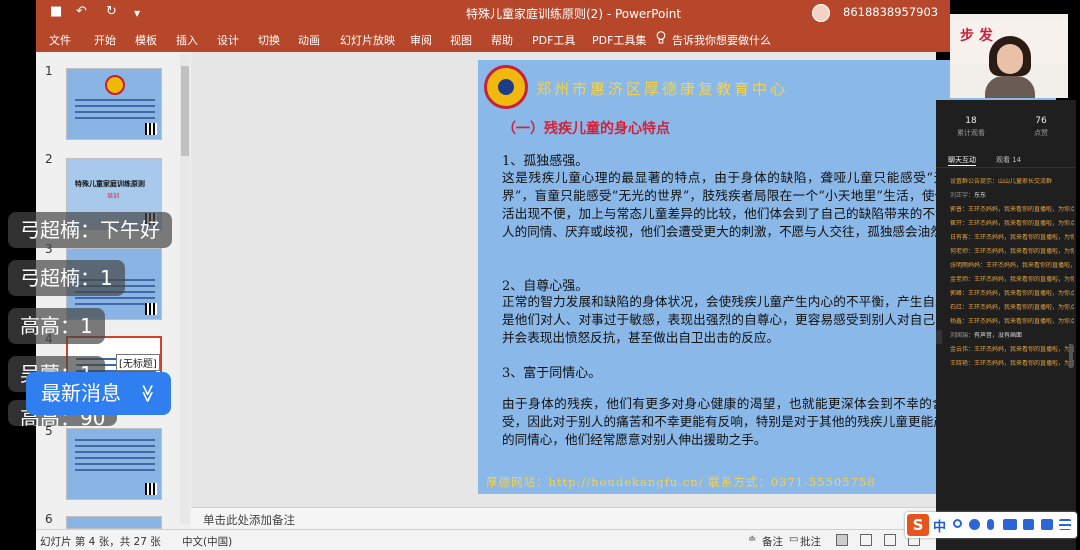  I want to click on chat-message: 金云伟：王环杰妈妈，我来看你的直播啦，为你点赞！, so click(1012, 350).